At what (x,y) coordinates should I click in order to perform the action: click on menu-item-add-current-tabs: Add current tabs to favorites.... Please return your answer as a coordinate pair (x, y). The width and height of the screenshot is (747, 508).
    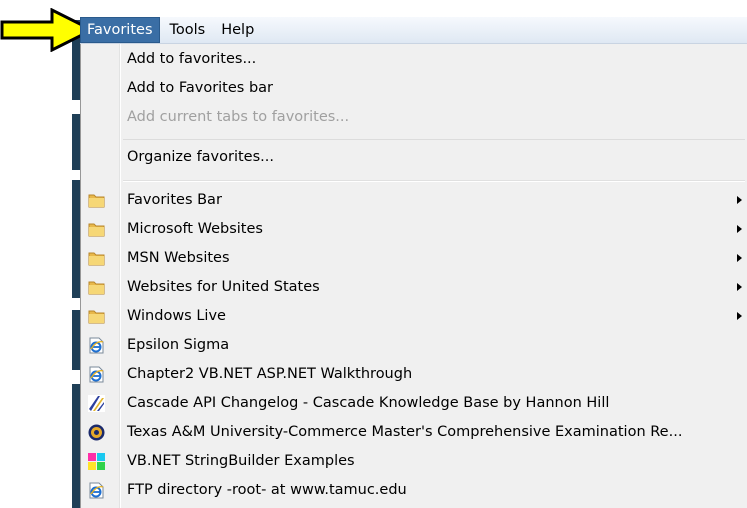
    Looking at the image, I should click on (414, 117).